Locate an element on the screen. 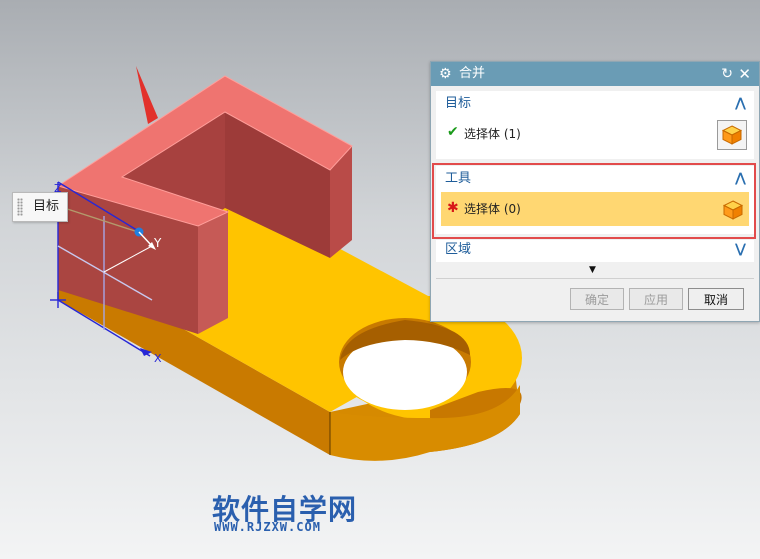 This screenshot has width=760, height=559. x-axis-label: X is located at coordinates (158, 358).